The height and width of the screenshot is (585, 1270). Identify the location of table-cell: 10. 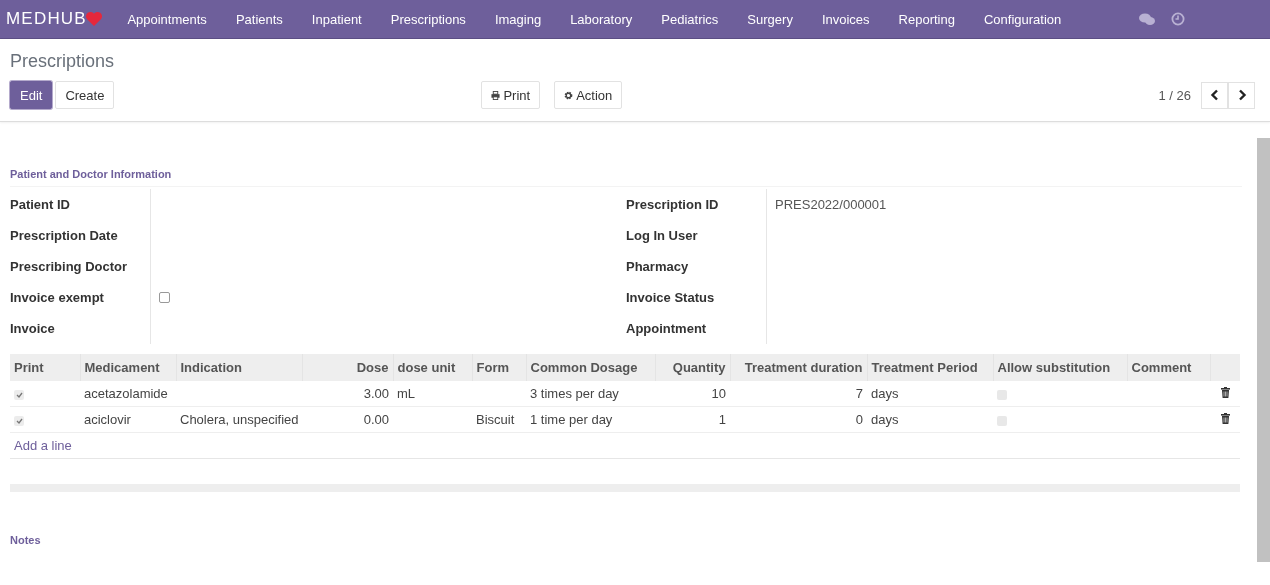
(718, 393).